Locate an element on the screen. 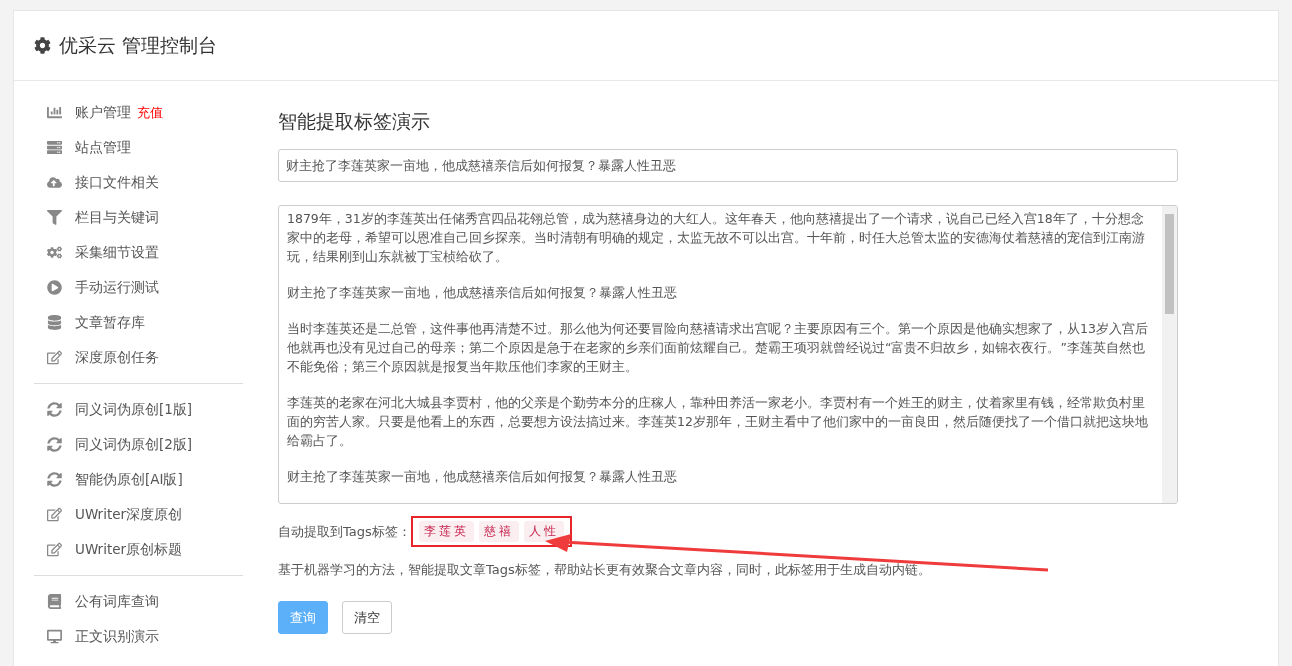  database-icon is located at coordinates (54, 322).